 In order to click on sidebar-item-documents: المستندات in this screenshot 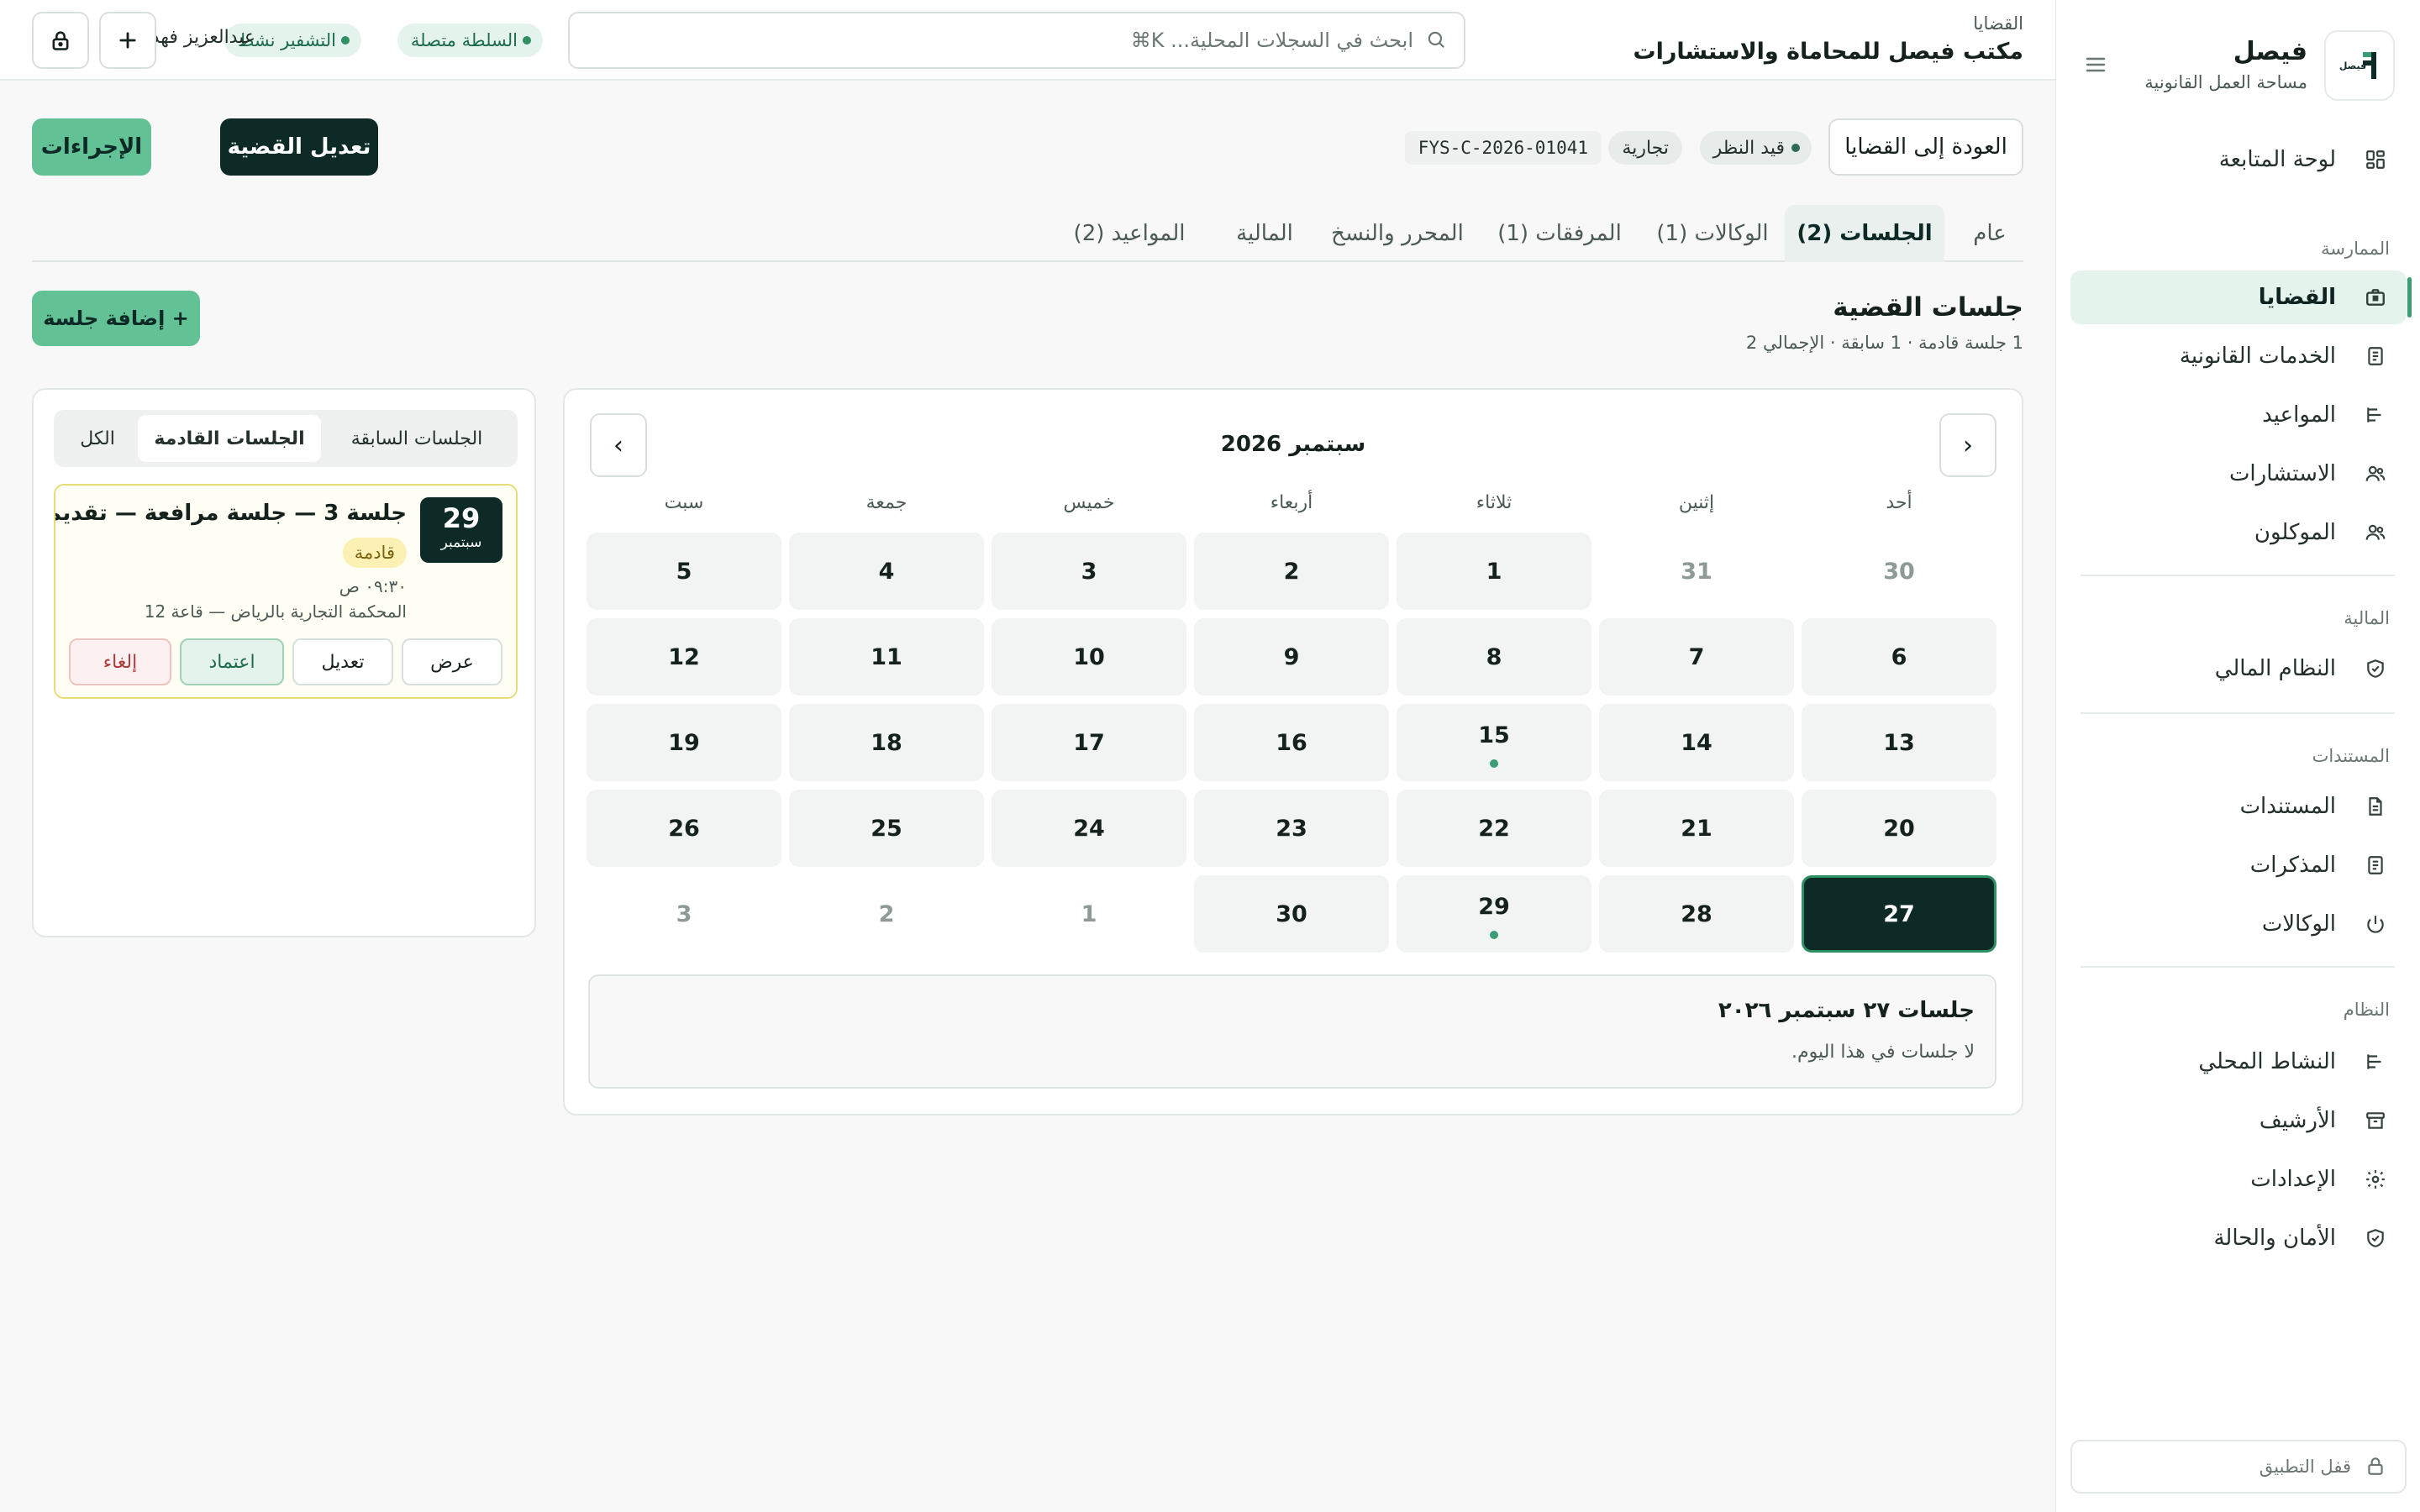, I will do `click(2238, 806)`.